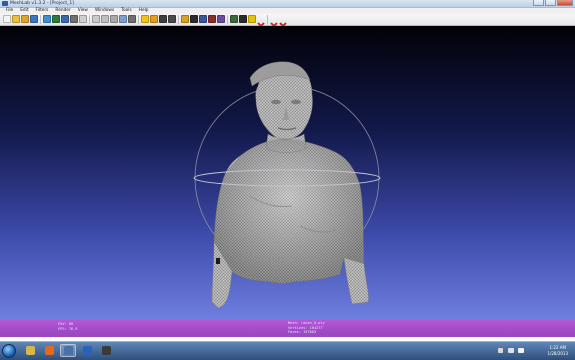 This screenshot has height=360, width=575. I want to click on select-faces-icon, so click(212, 19).